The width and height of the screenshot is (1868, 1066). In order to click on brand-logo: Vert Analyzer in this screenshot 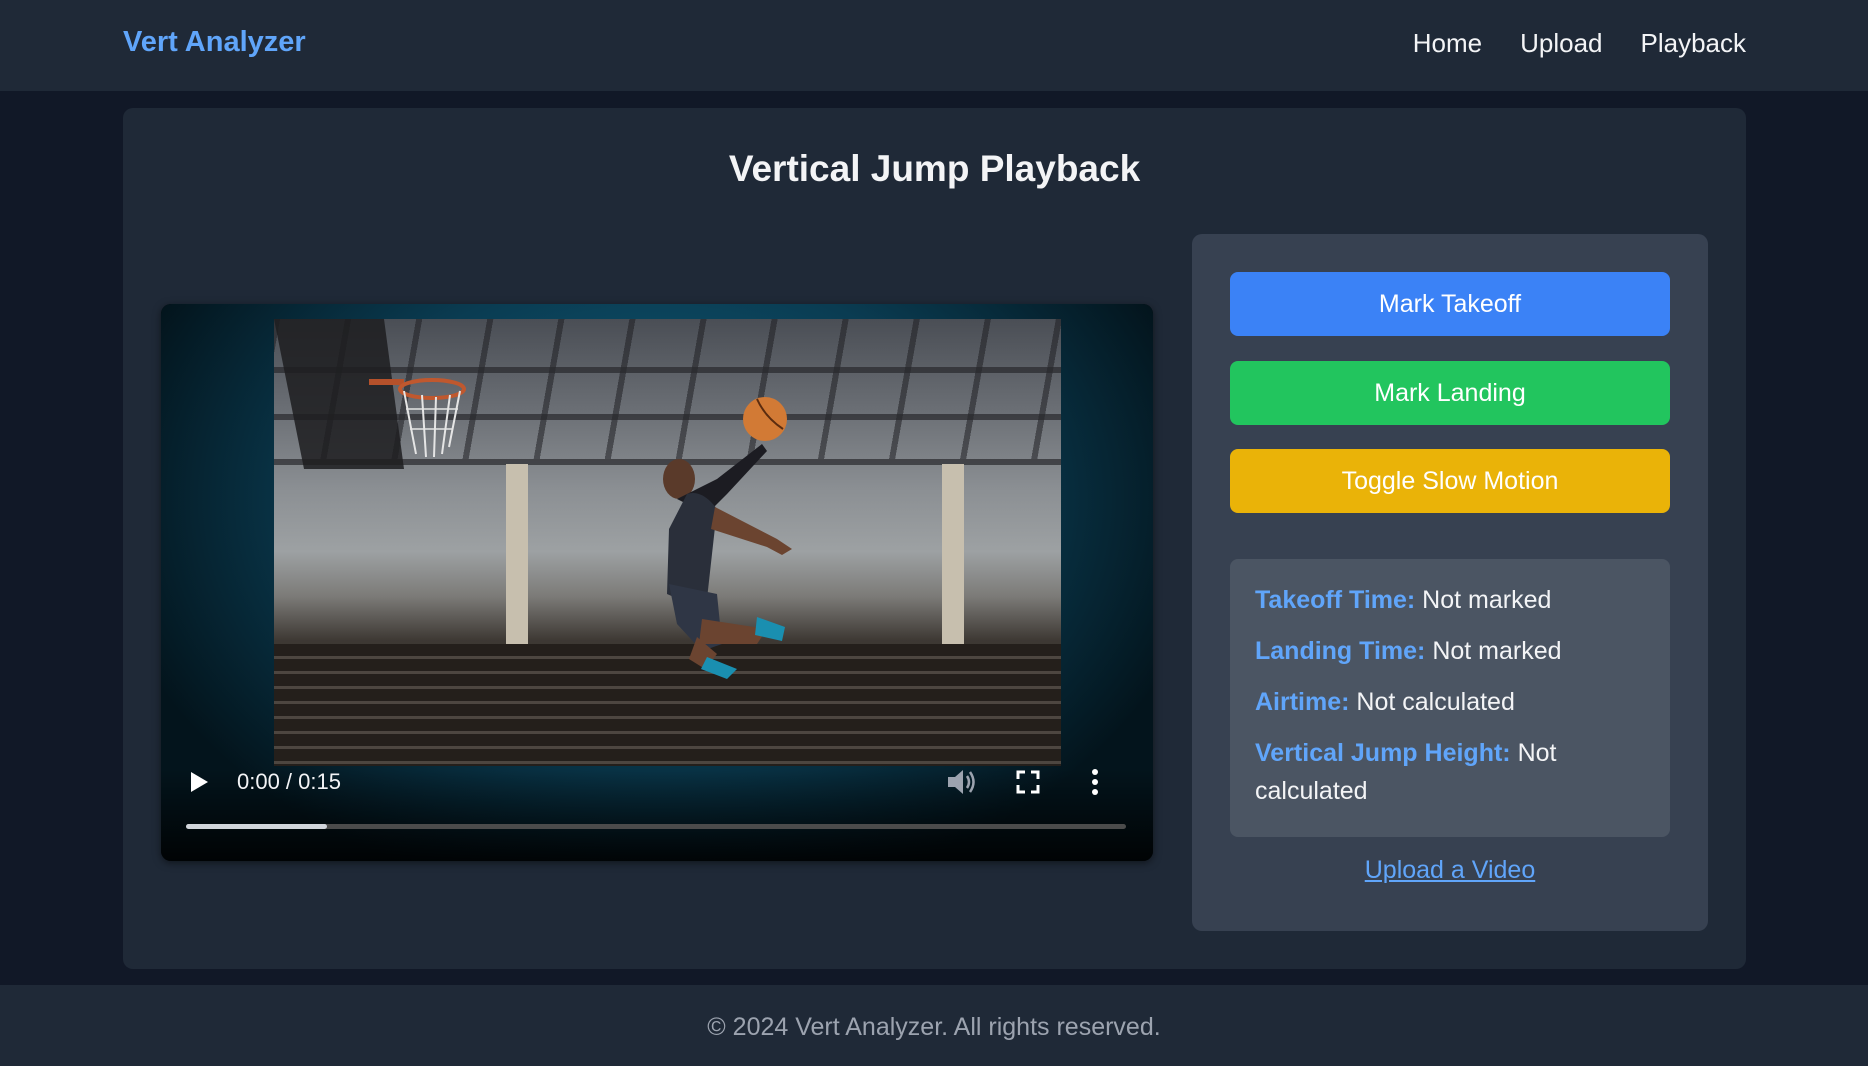, I will do `click(214, 42)`.